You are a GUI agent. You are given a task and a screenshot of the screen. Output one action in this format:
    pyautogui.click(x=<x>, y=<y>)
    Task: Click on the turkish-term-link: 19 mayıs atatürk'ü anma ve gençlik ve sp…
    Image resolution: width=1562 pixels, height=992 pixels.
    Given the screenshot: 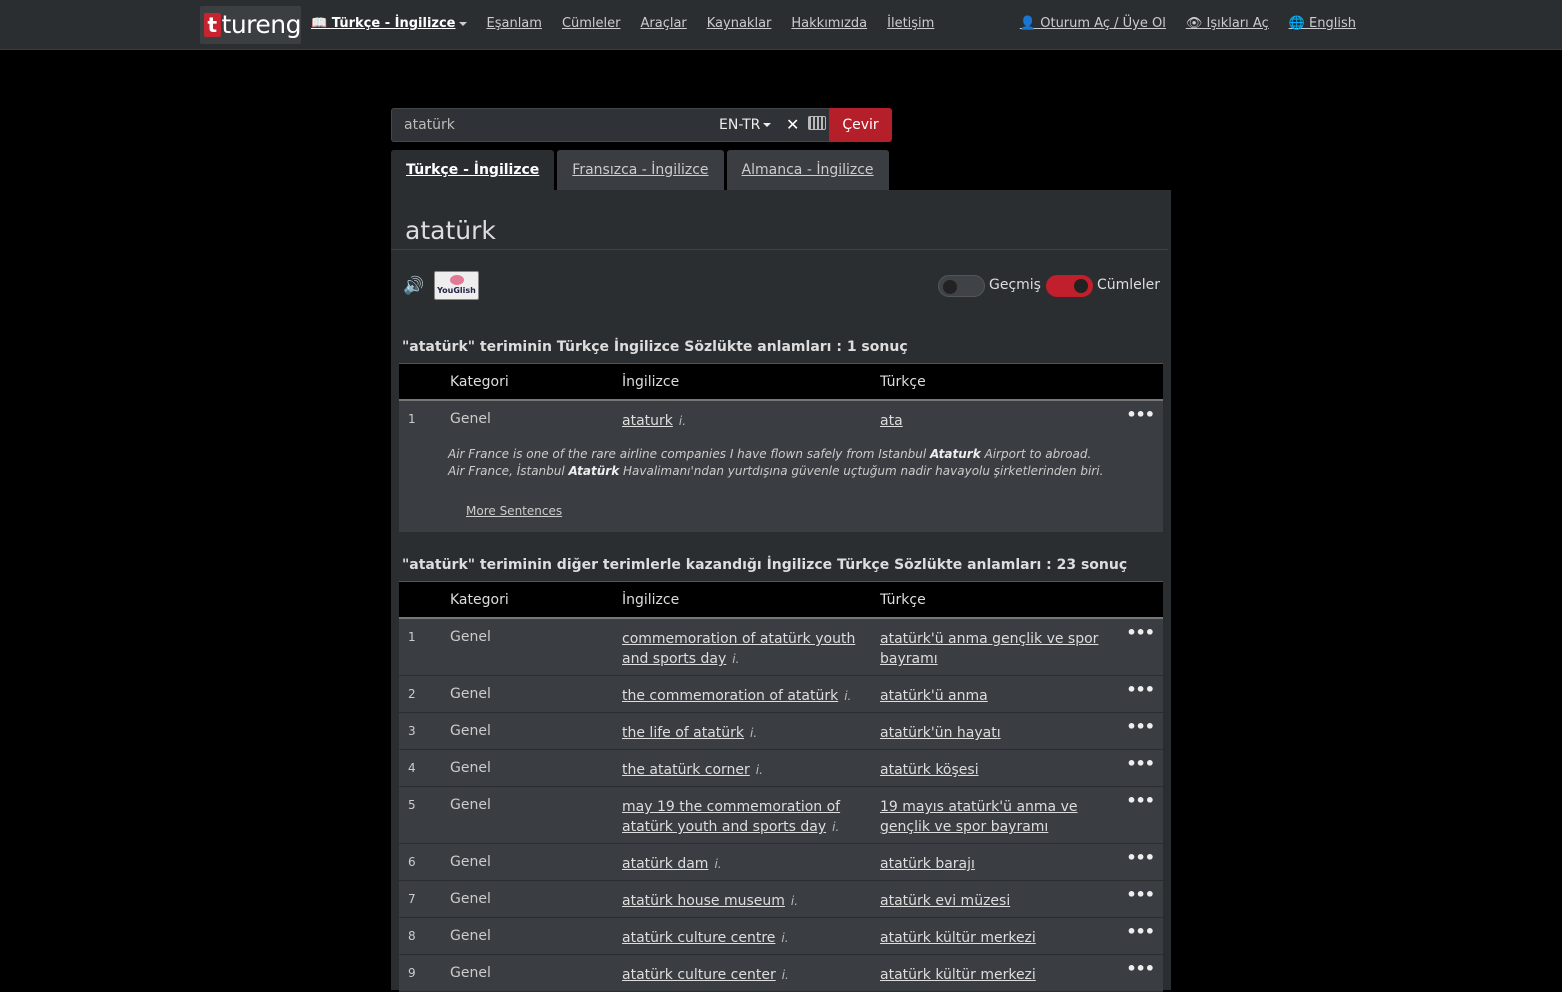 What is the action you would take?
    pyautogui.click(x=978, y=817)
    